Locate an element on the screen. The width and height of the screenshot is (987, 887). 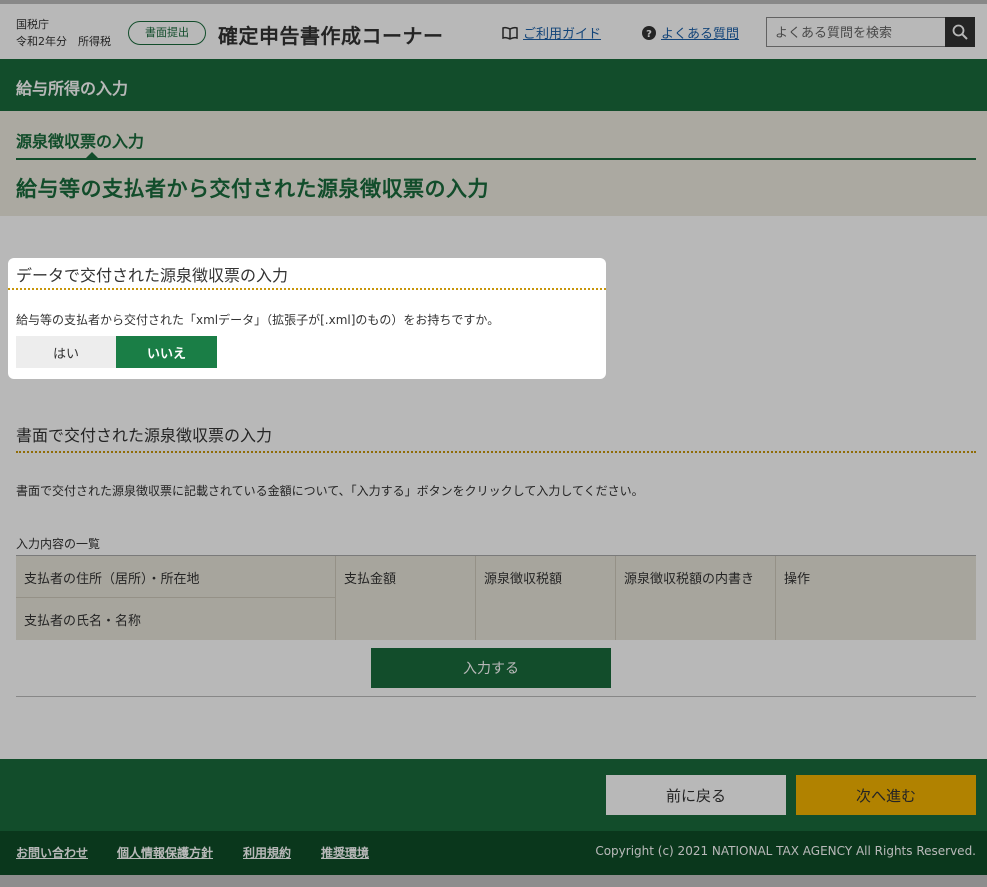
xml-choice-toggle: はい いいえ is located at coordinates (116, 352).